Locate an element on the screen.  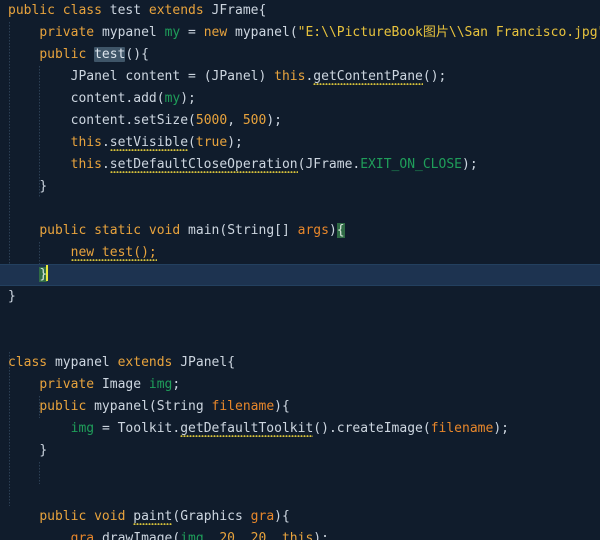
code-line-9: } is located at coordinates (300, 187).